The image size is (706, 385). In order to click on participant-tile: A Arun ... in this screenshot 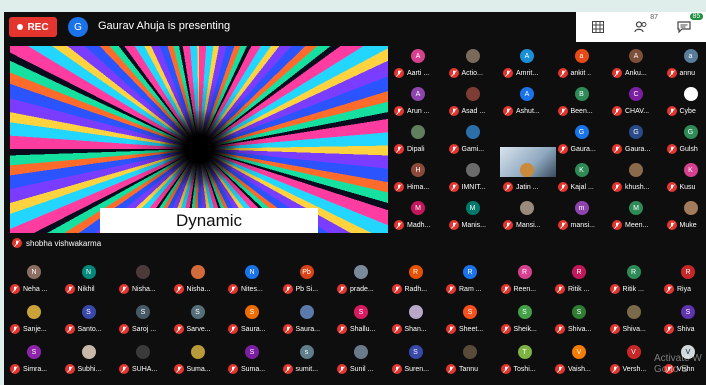, I will do `click(421, 102)`.